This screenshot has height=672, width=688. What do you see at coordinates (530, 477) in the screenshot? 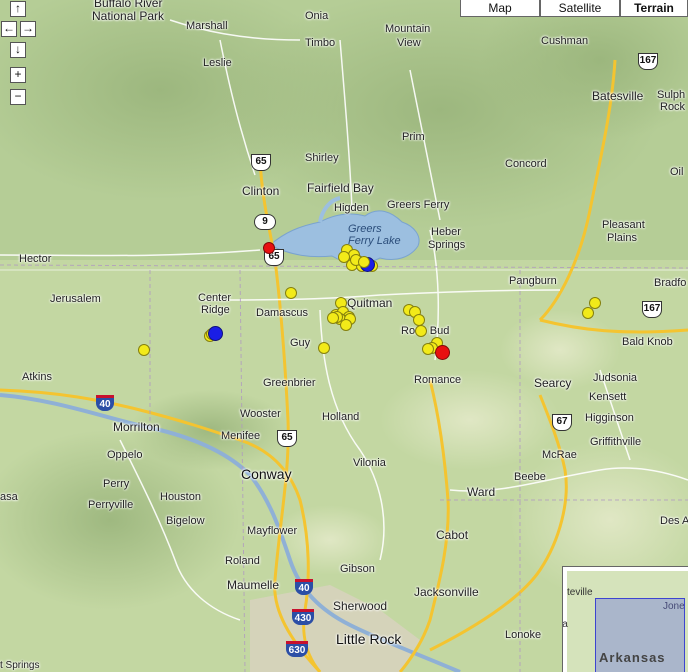
I see `place-beebe: Beebe` at bounding box center [530, 477].